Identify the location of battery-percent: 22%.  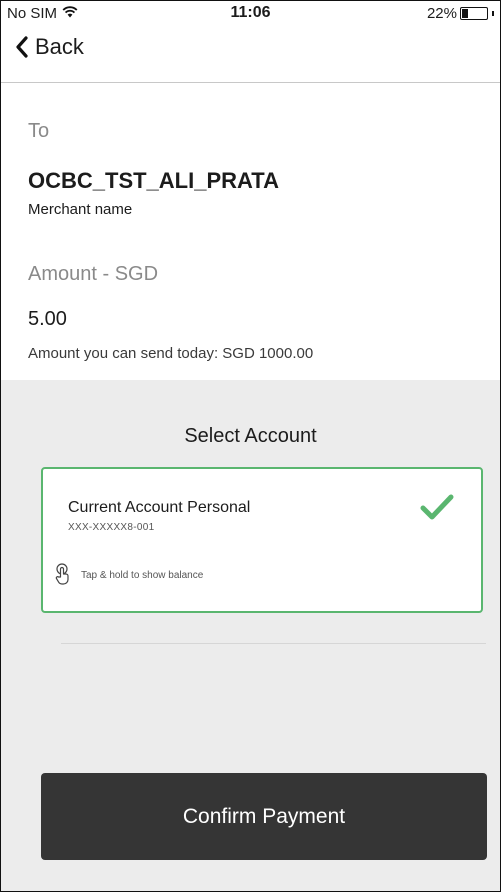
(441, 13).